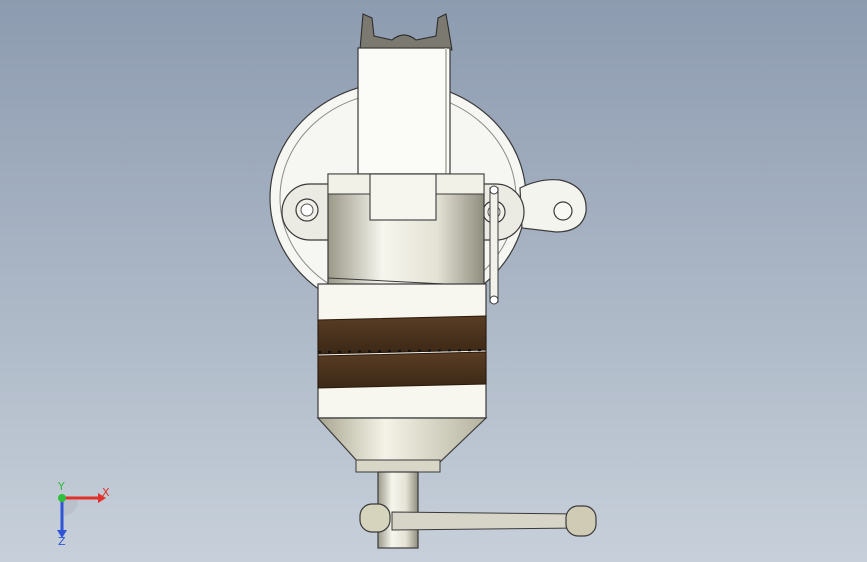  What do you see at coordinates (70, 508) in the screenshot?
I see `triad-plane` at bounding box center [70, 508].